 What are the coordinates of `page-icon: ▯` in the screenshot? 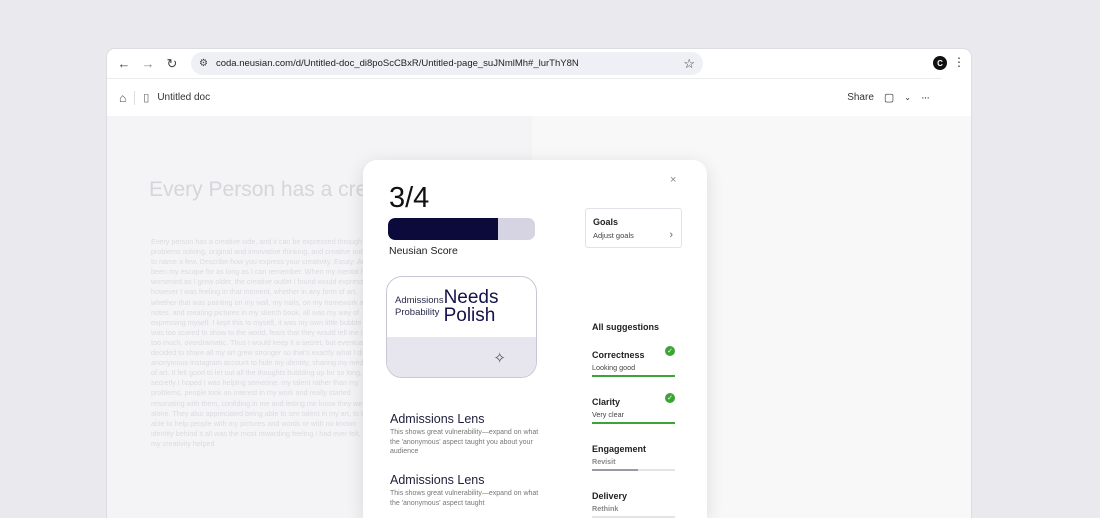 It's located at (146, 98).